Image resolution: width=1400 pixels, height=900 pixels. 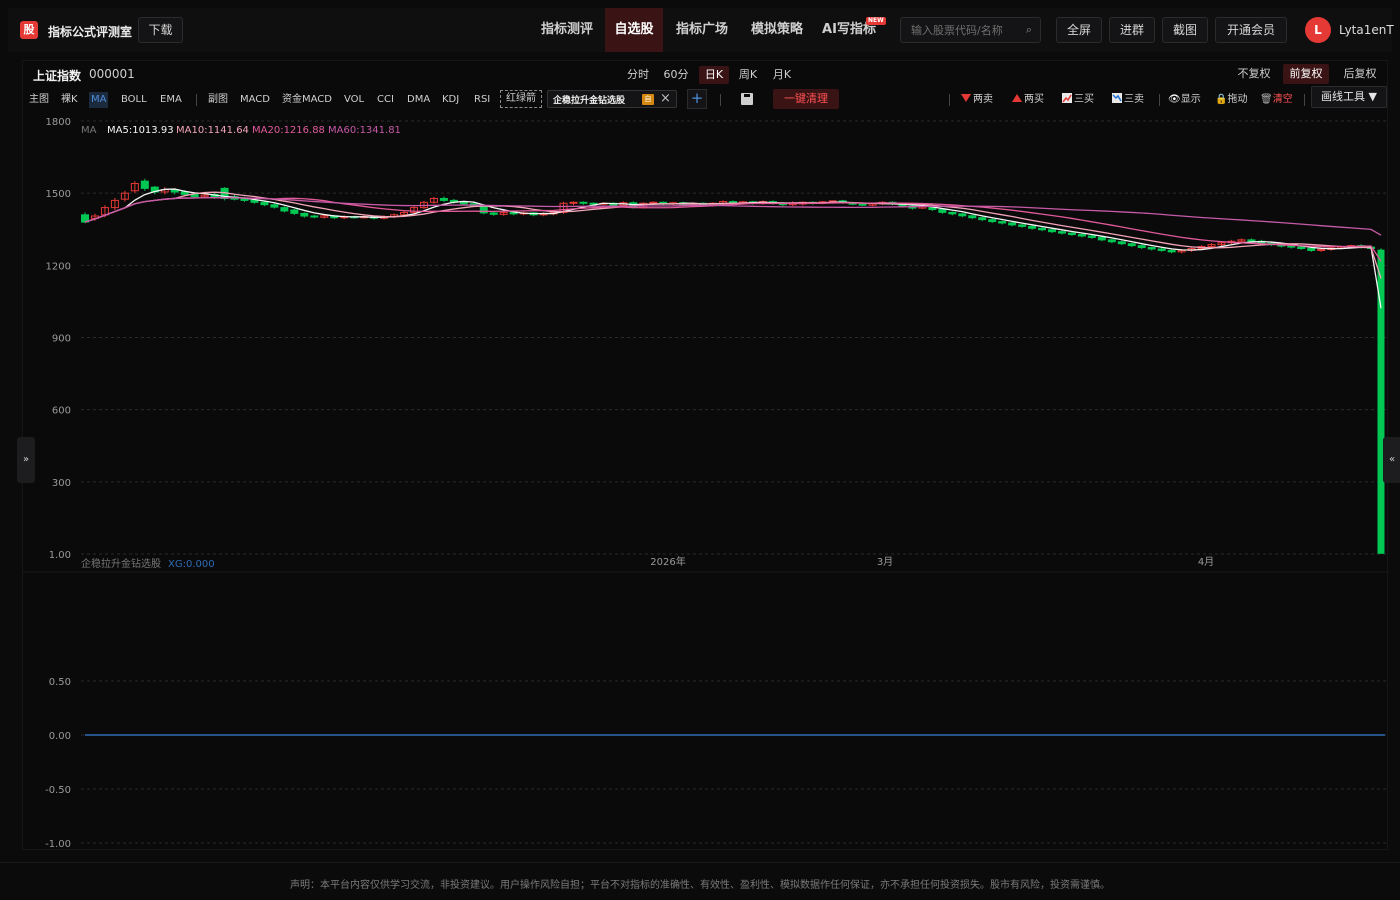 What do you see at coordinates (364, 130) in the screenshot?
I see `ma60-legend: MA60:1341.81` at bounding box center [364, 130].